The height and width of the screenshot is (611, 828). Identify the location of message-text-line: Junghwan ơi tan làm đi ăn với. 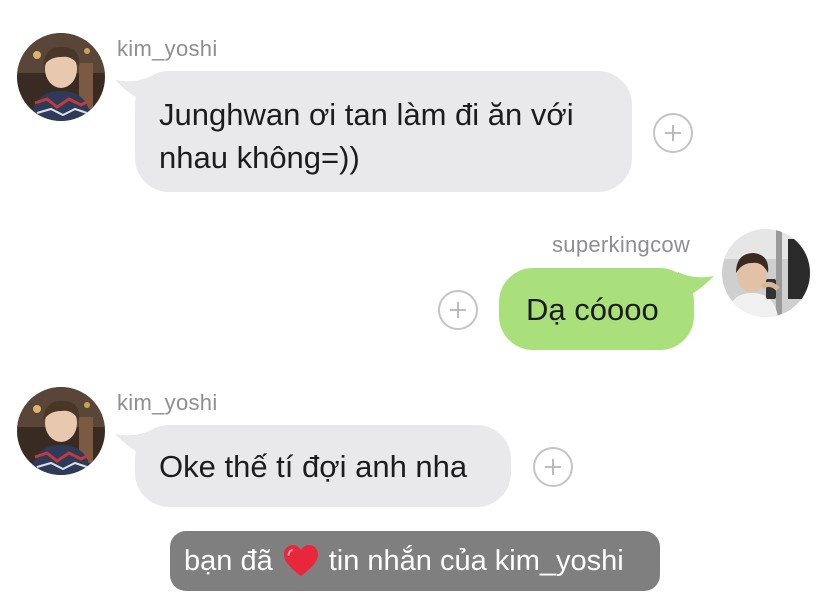
(366, 114).